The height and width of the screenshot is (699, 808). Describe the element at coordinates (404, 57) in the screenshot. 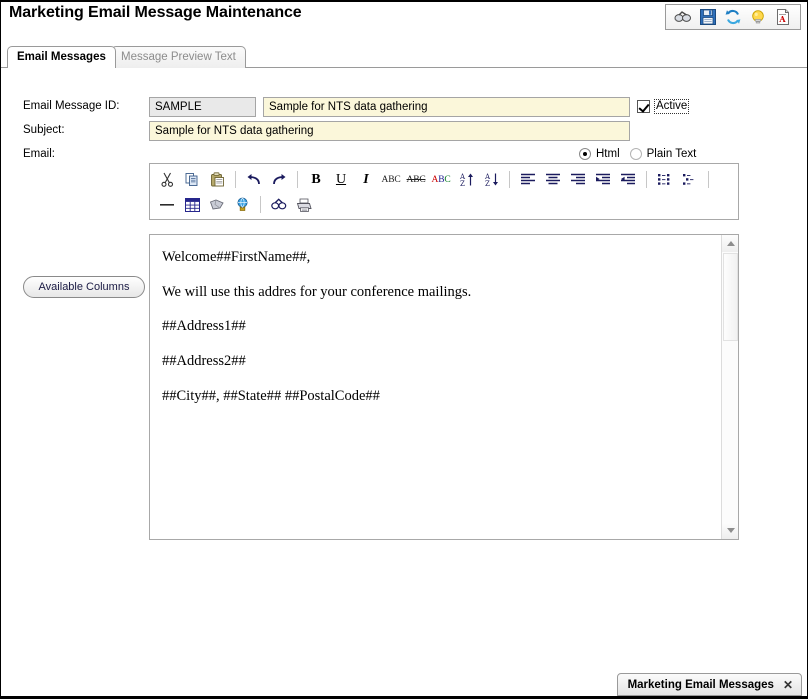

I see `tabstrip: Email Messages Message Preview Text` at that location.